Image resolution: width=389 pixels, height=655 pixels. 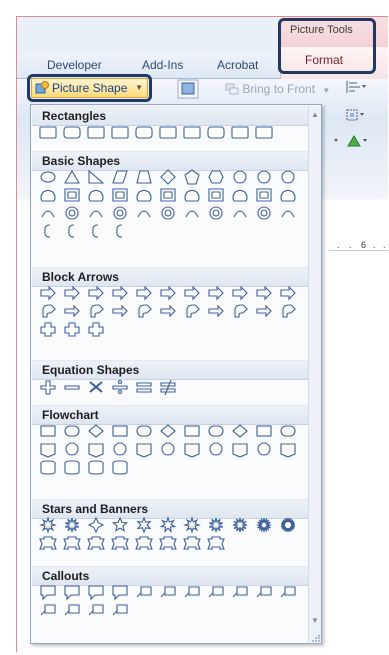 I want to click on bring-to-front-button: Bring to Front ▼, so click(x=277, y=89).